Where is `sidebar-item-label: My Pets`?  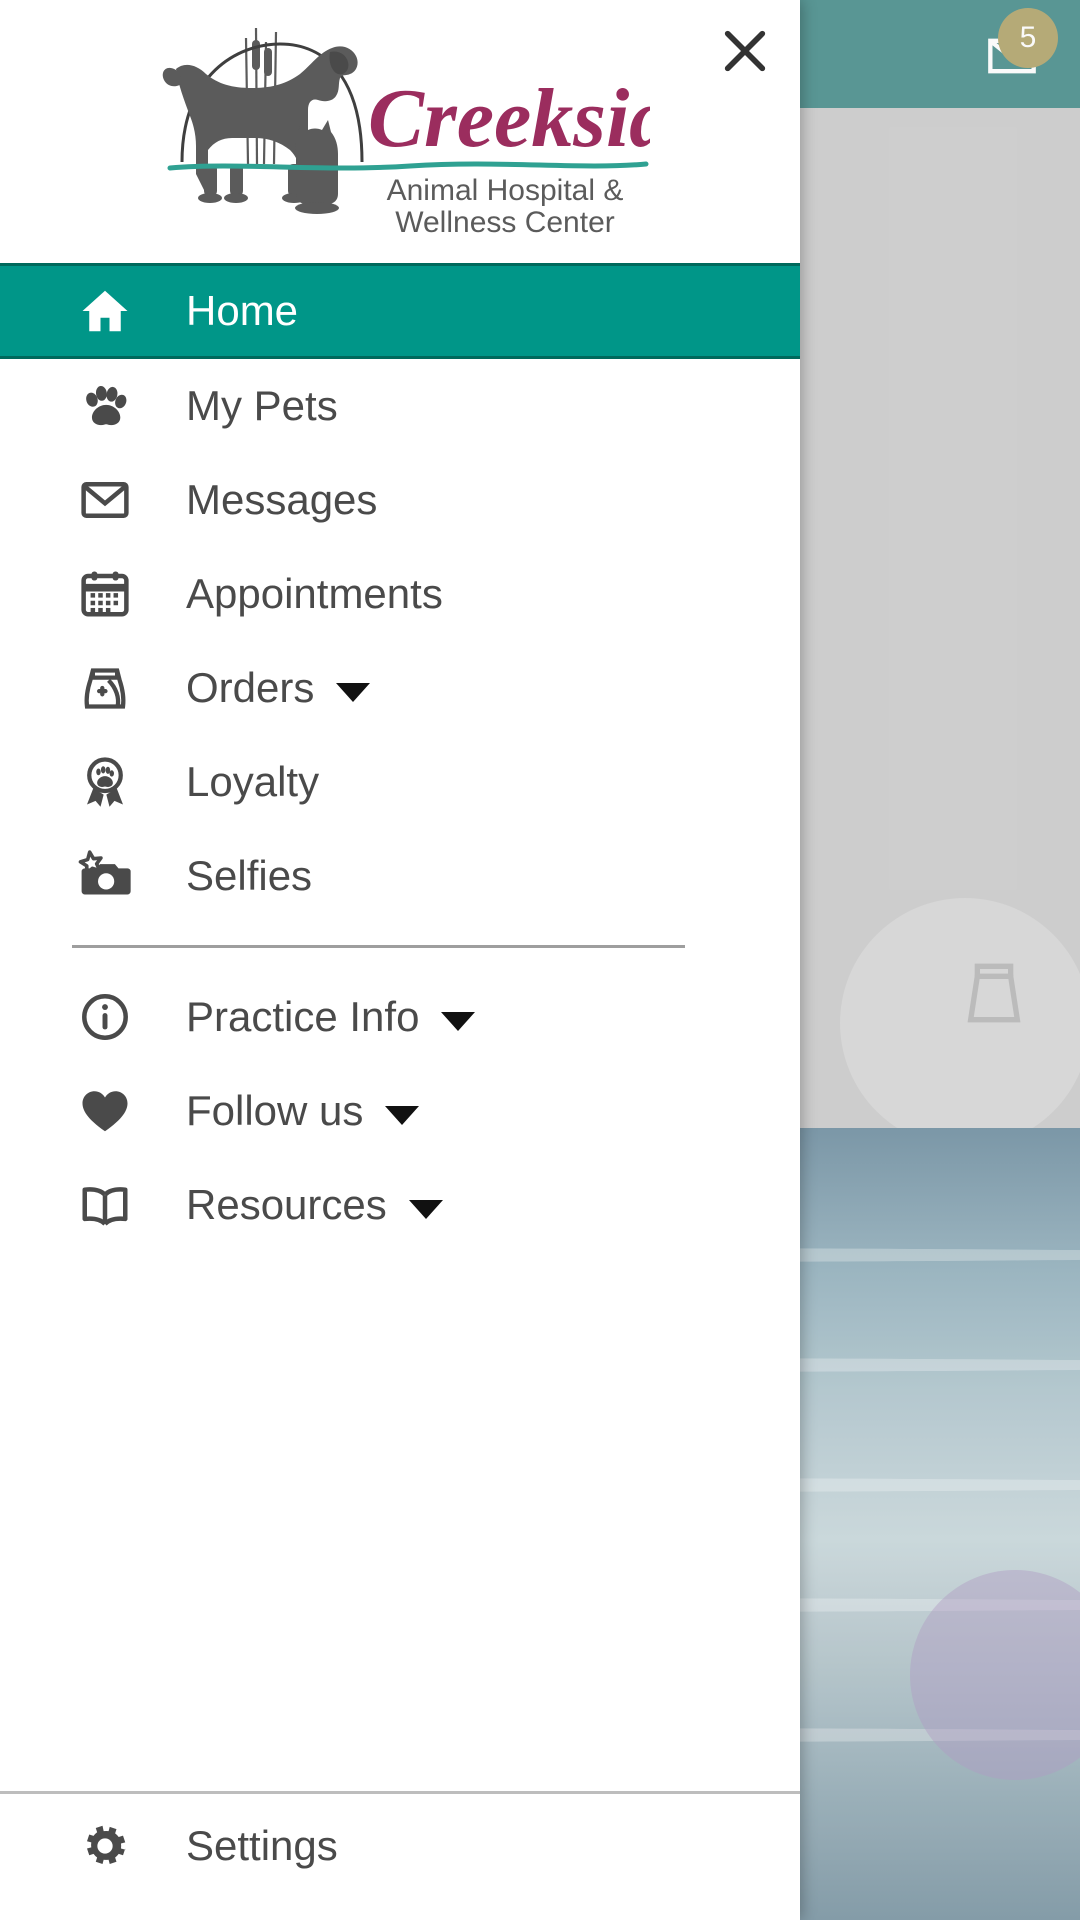 sidebar-item-label: My Pets is located at coordinates (262, 405).